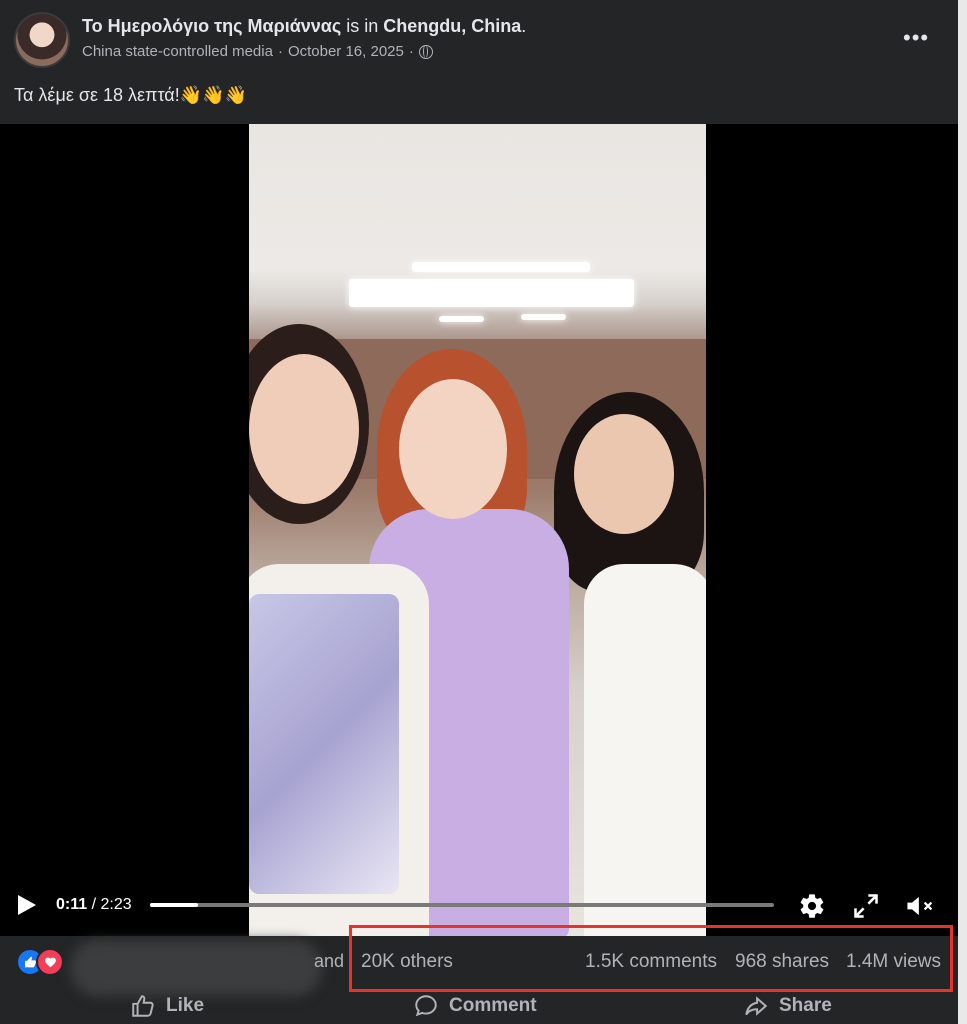 This screenshot has height=1024, width=967. What do you see at coordinates (756, 1006) in the screenshot?
I see `share-arrow-icon` at bounding box center [756, 1006].